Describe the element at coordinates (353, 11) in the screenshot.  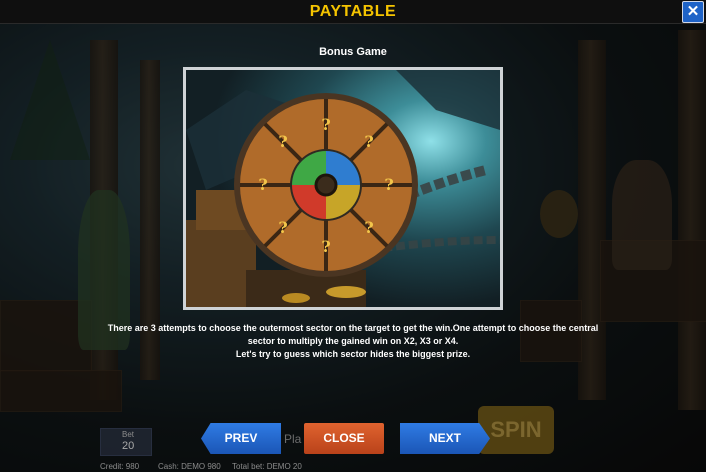
I see `page-title: PAYTABLE` at that location.